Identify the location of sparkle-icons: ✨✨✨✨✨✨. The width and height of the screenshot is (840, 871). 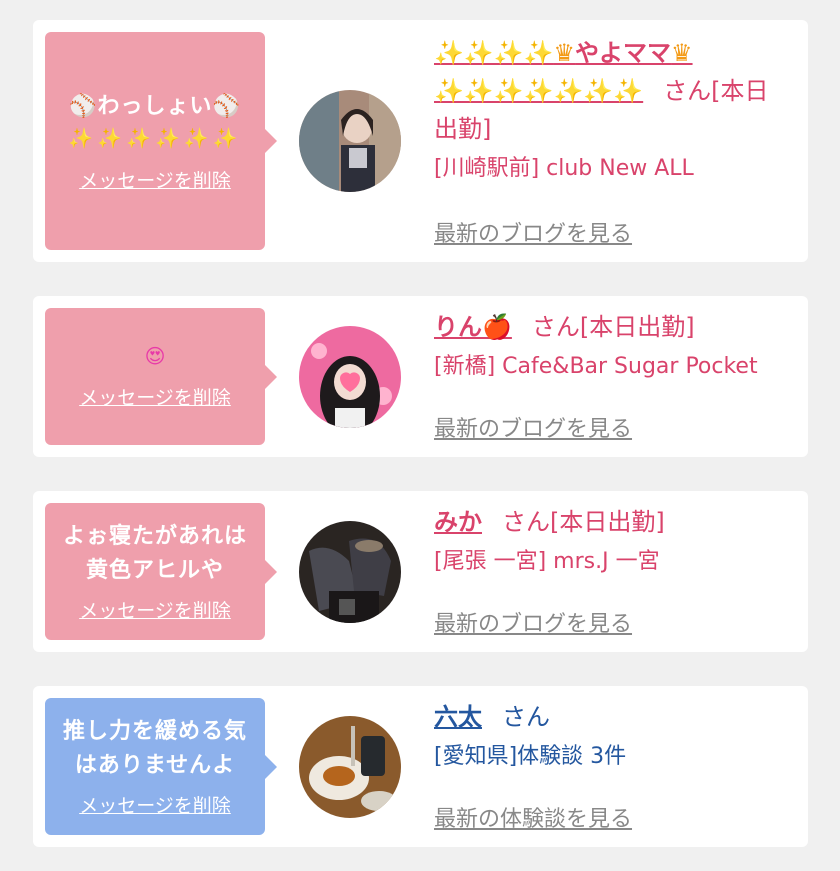
(155, 137).